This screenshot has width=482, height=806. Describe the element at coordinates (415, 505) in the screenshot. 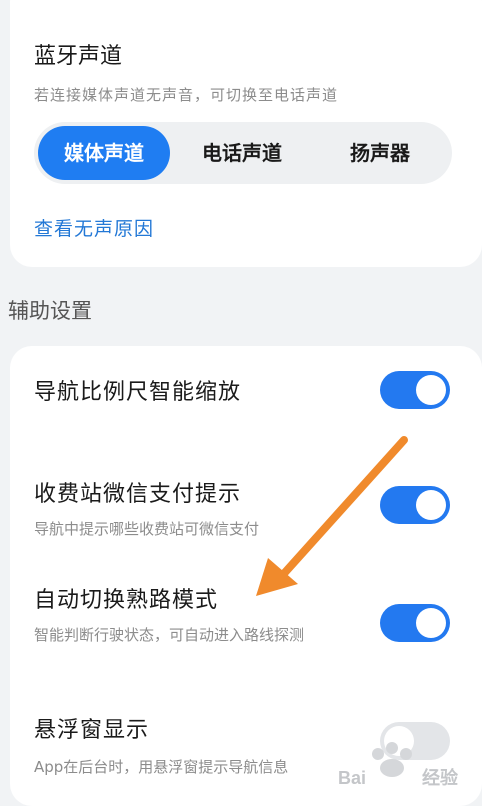

I see `toggle-toll-wechat-pay` at that location.